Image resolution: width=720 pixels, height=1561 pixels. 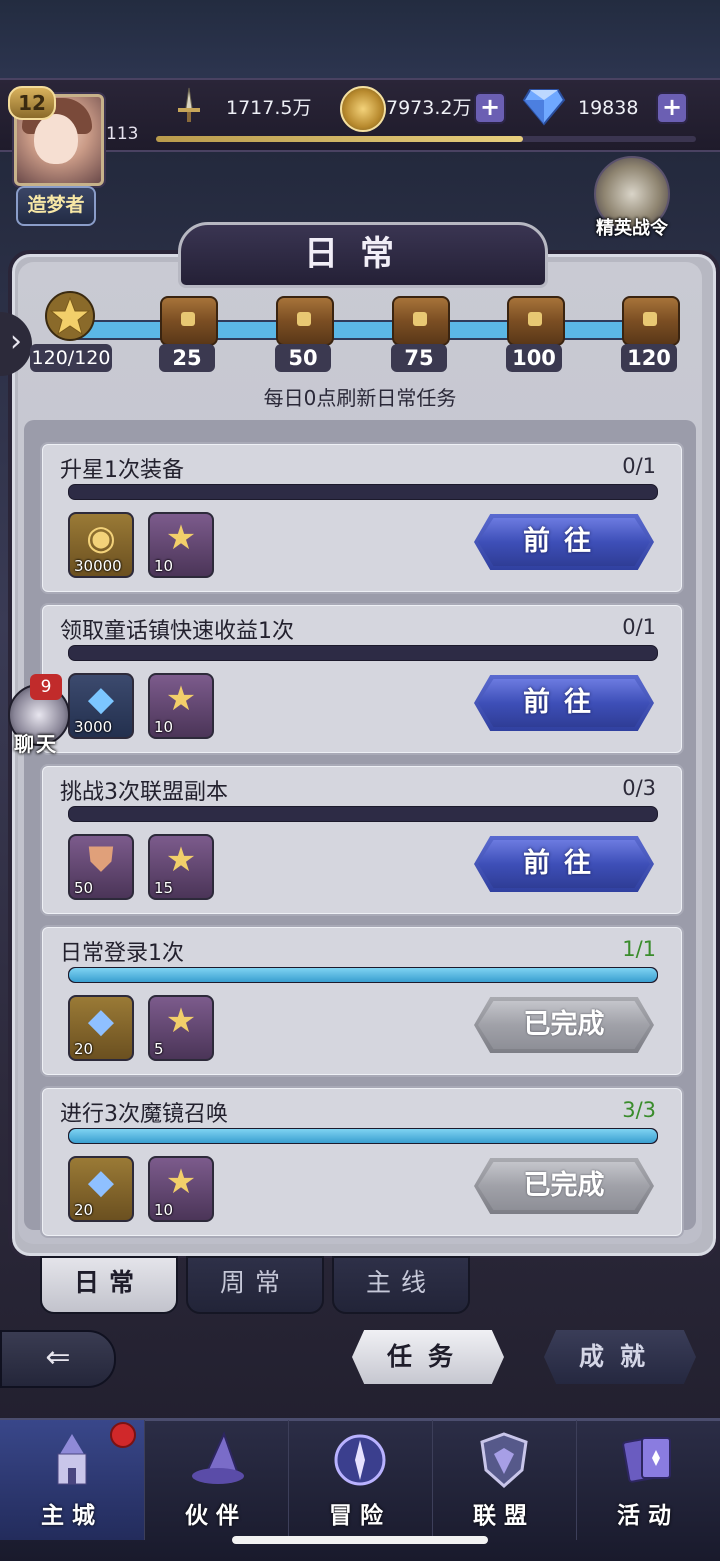 What do you see at coordinates (93, 727) in the screenshot?
I see `reward-quantity: 3000` at bounding box center [93, 727].